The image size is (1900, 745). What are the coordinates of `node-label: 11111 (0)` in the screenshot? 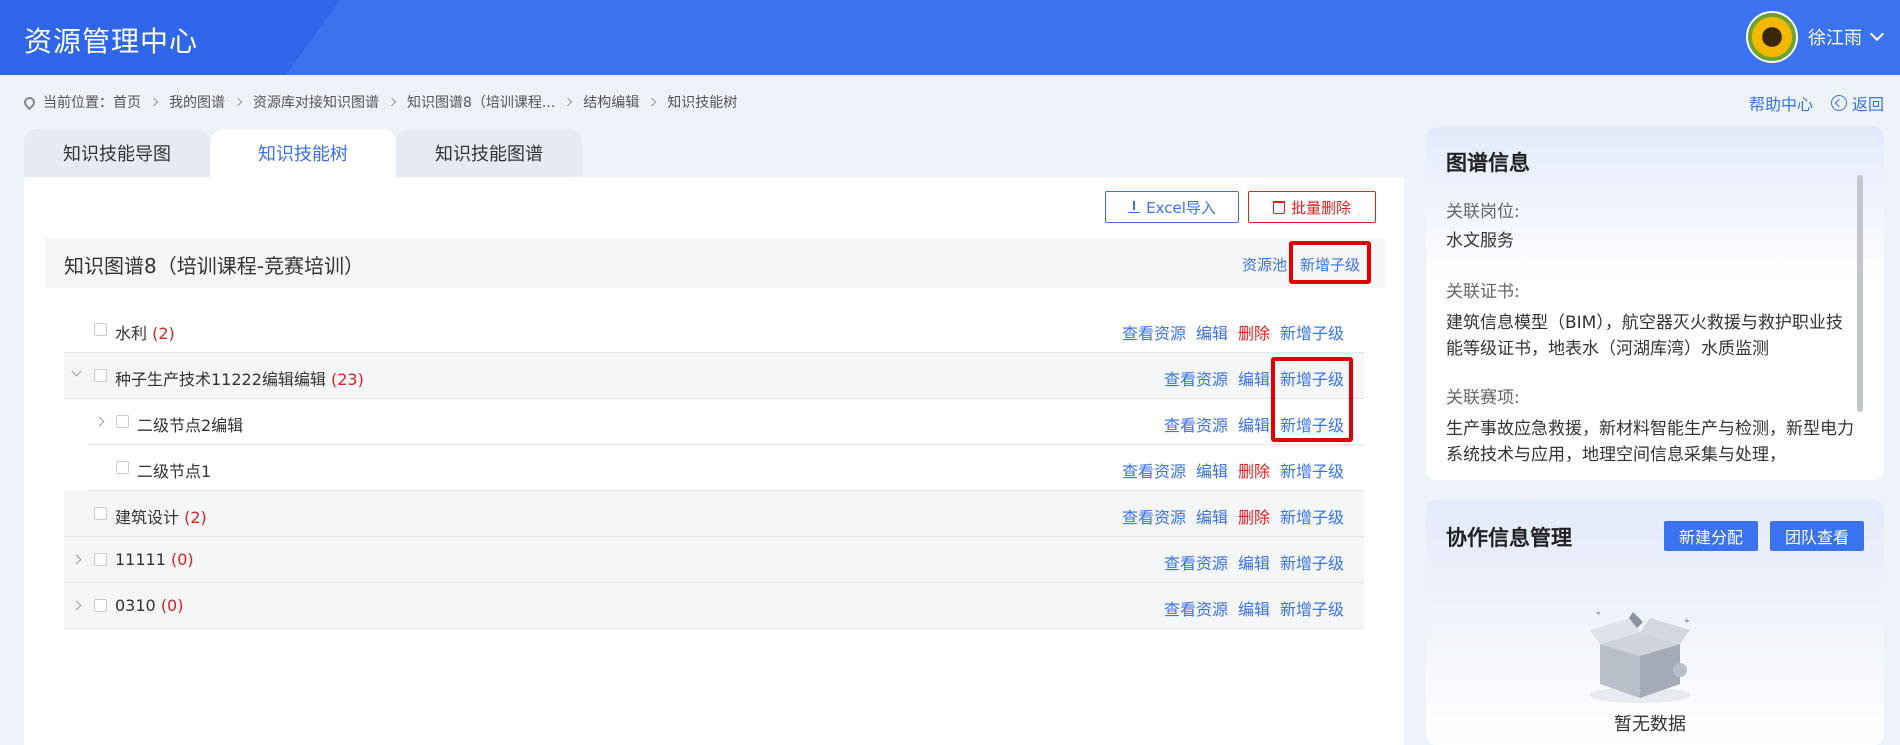 It's located at (154, 559).